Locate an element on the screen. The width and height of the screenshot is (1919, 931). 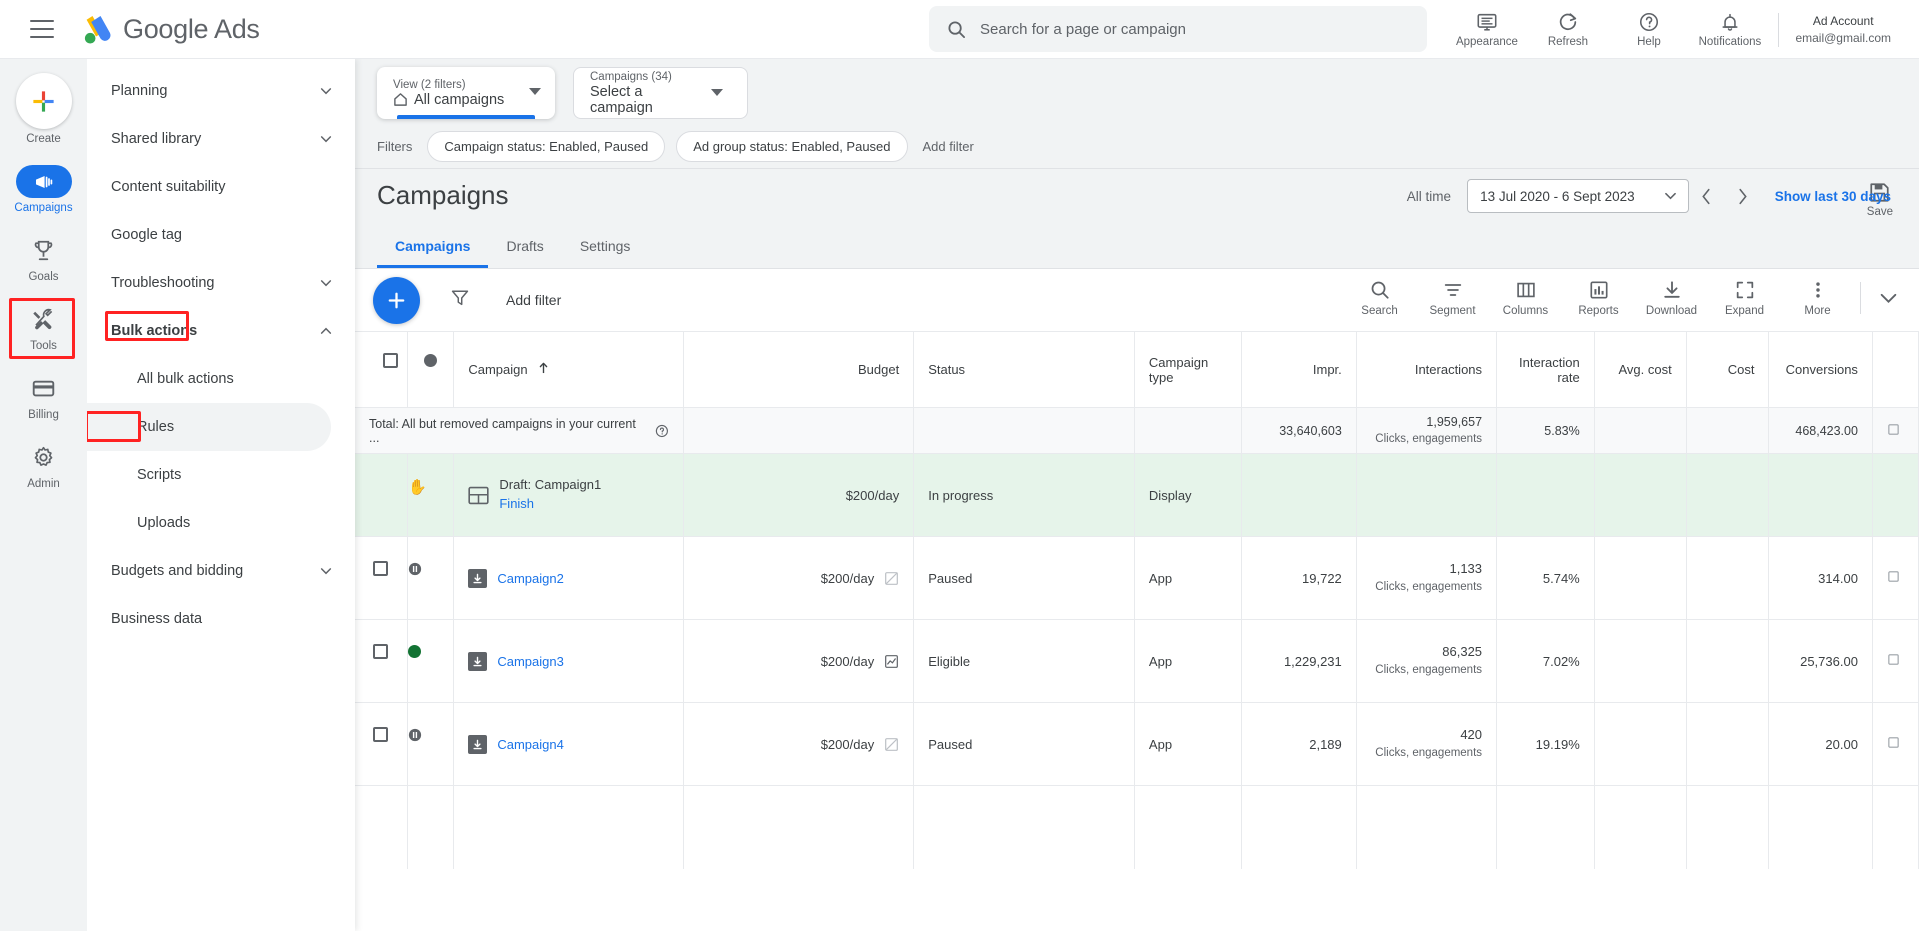
filter-chip-adgroup-status: Ad group status: Enabled, Paused is located at coordinates (792, 146).